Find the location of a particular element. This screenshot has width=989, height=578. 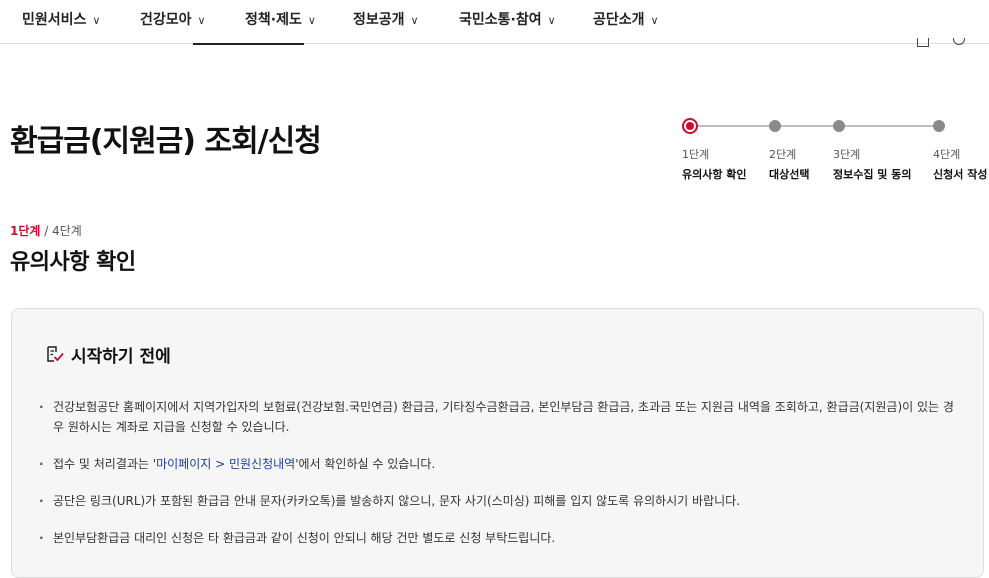

nav-item-info-disclosure: 정보공개 ∨ is located at coordinates (386, 20).